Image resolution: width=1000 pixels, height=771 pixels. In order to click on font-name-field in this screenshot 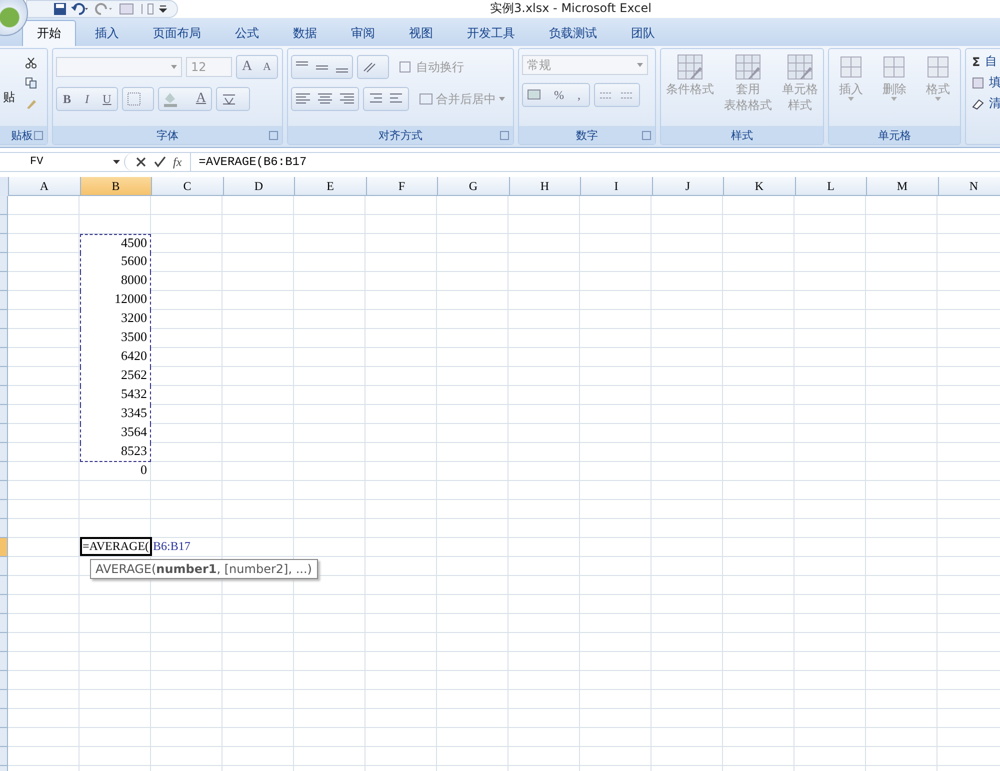, I will do `click(119, 67)`.